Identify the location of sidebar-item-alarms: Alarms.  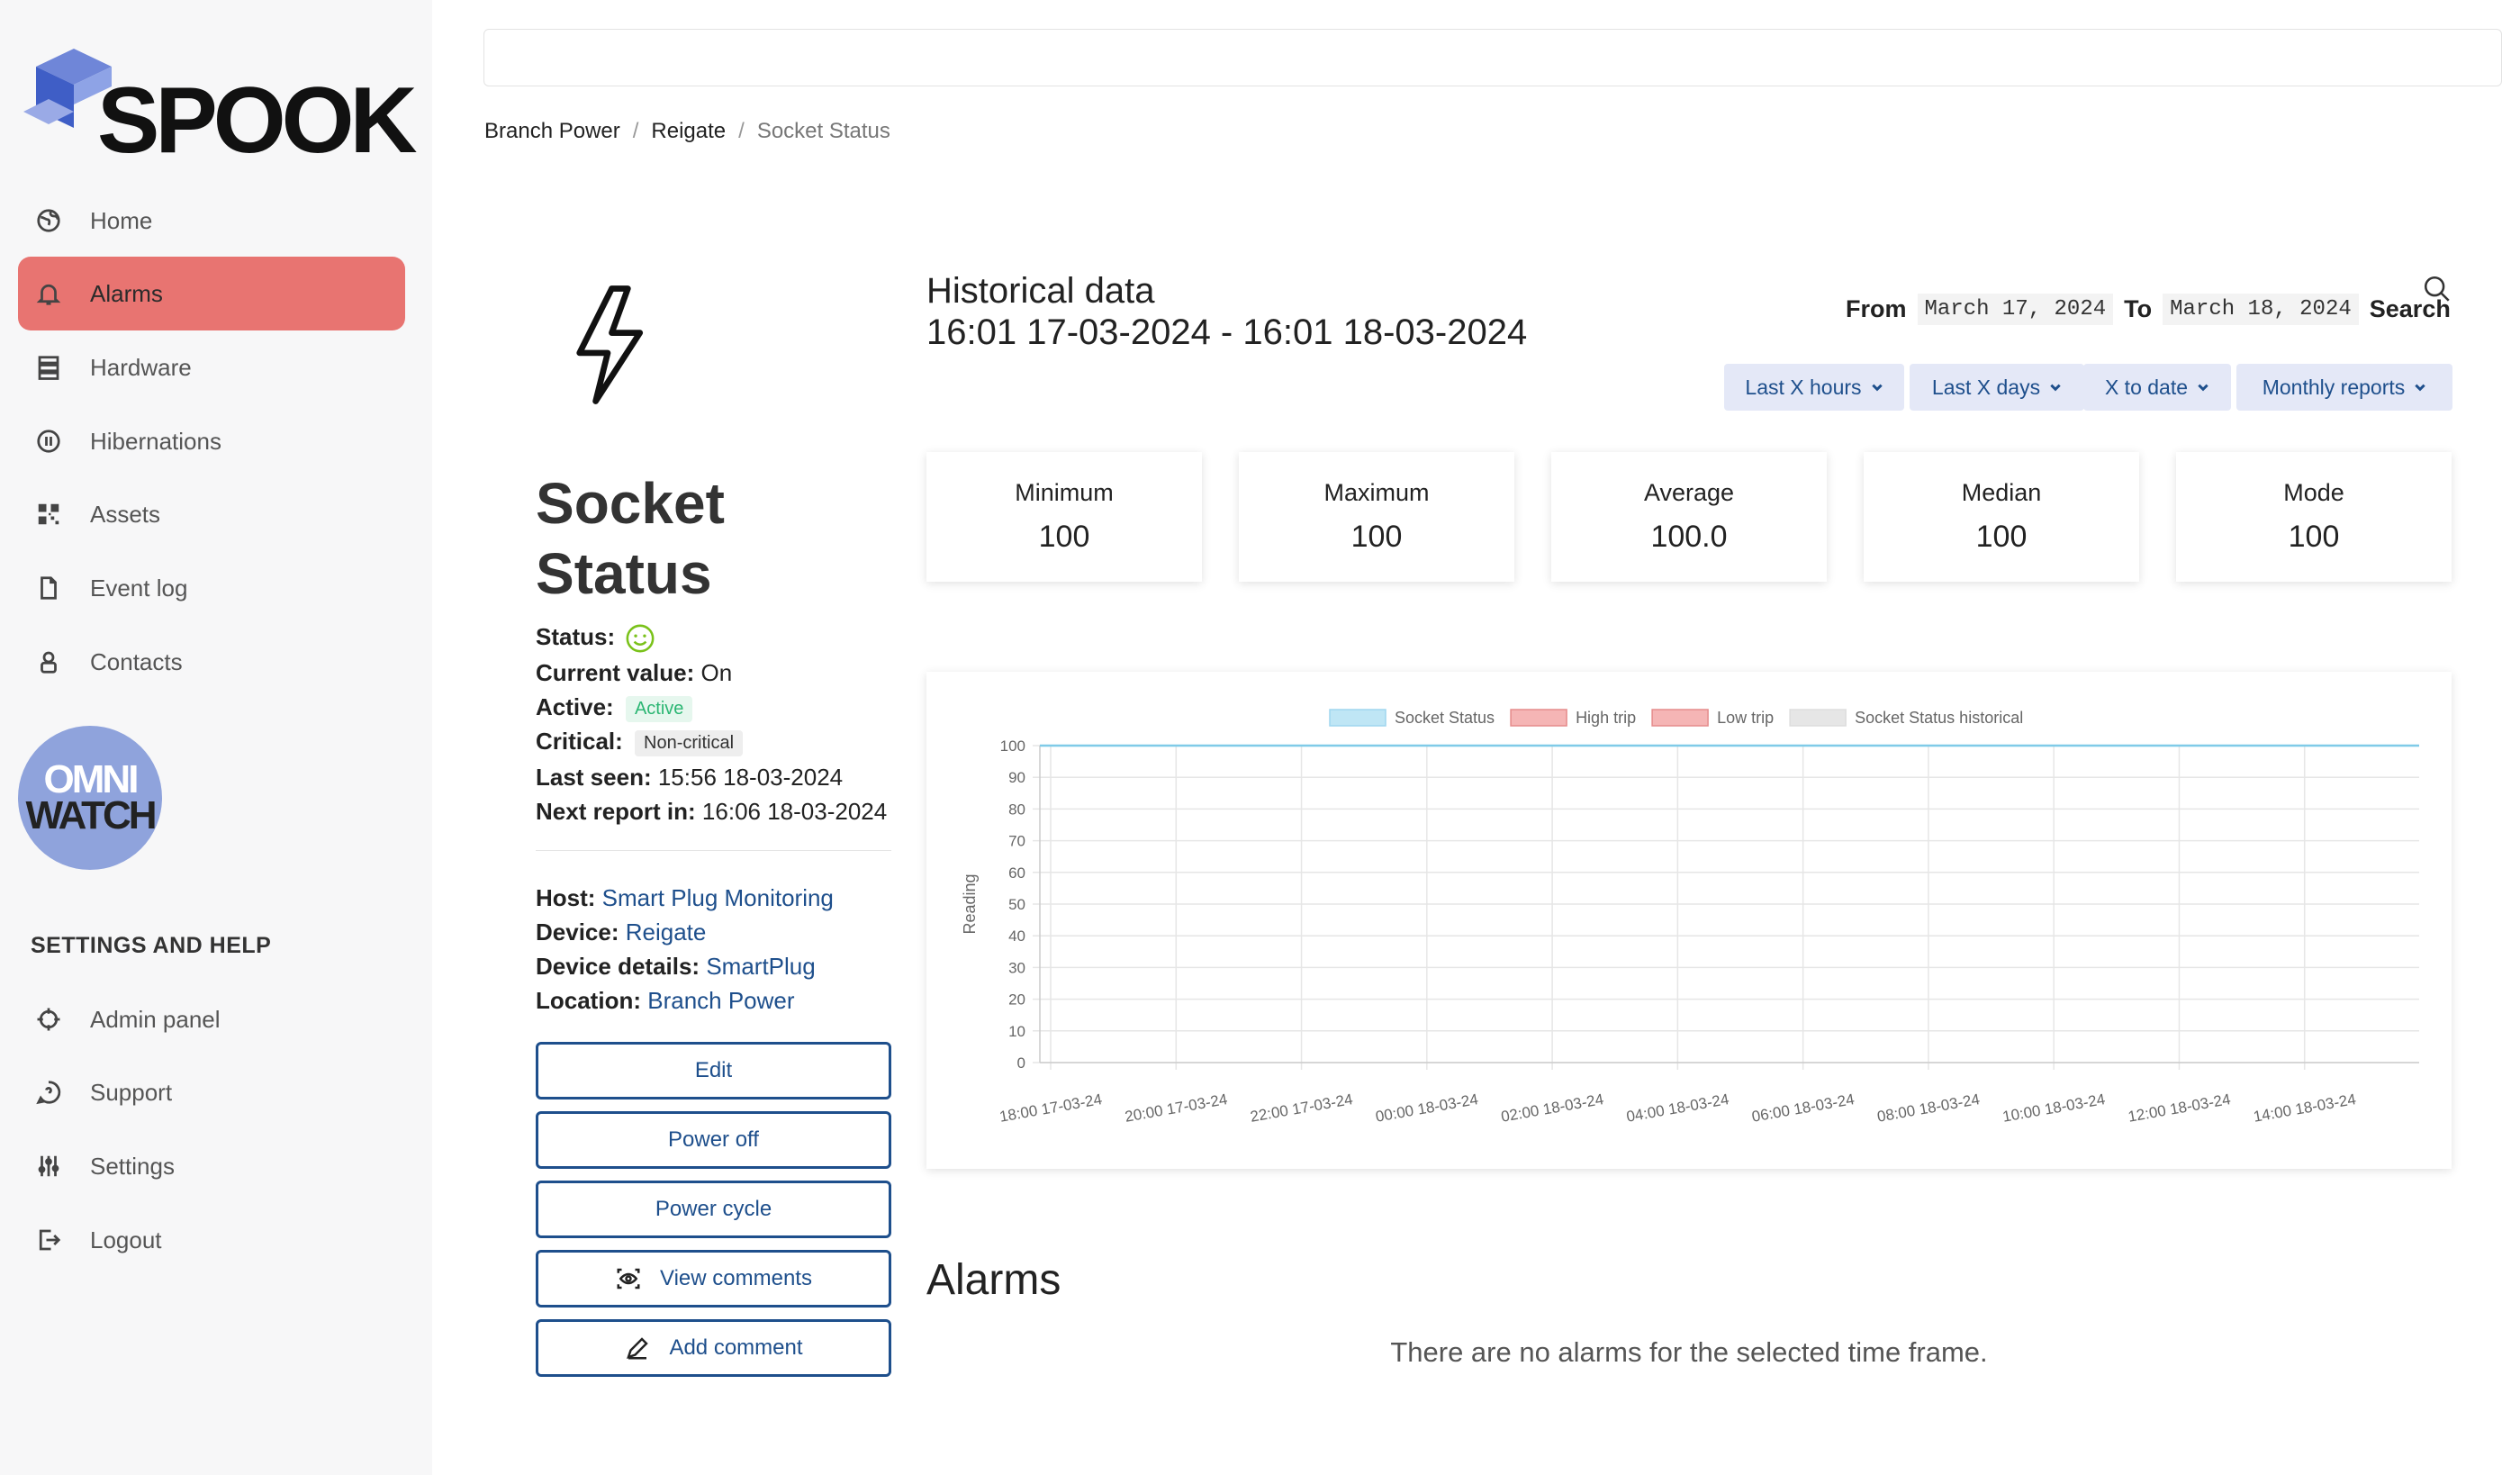
(211, 293).